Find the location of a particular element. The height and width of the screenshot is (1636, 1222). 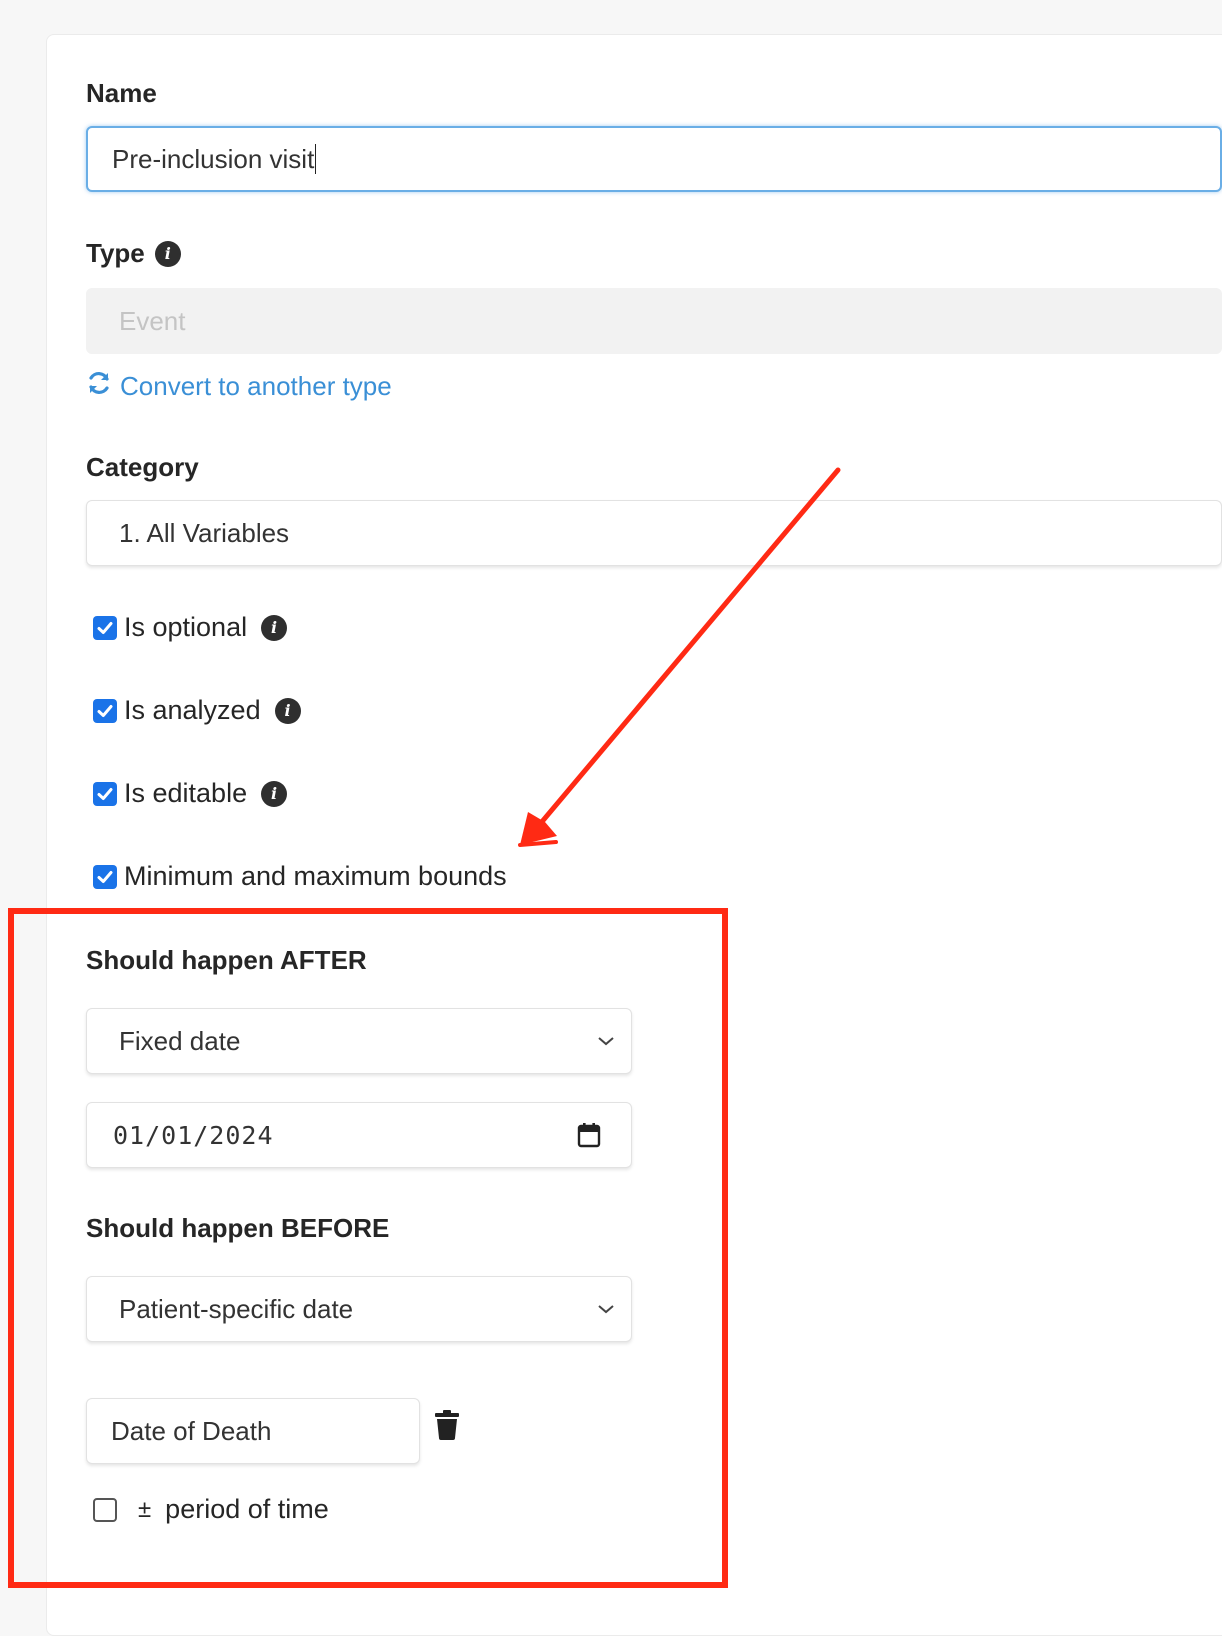

before-select: Patient-specific date is located at coordinates (359, 1309).